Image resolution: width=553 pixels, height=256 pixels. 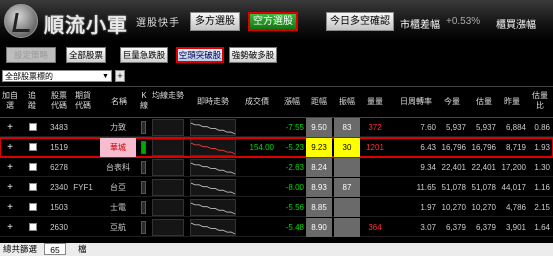 What do you see at coordinates (483, 187) in the screenshot?
I see `cell-est: 51,078` at bounding box center [483, 187].